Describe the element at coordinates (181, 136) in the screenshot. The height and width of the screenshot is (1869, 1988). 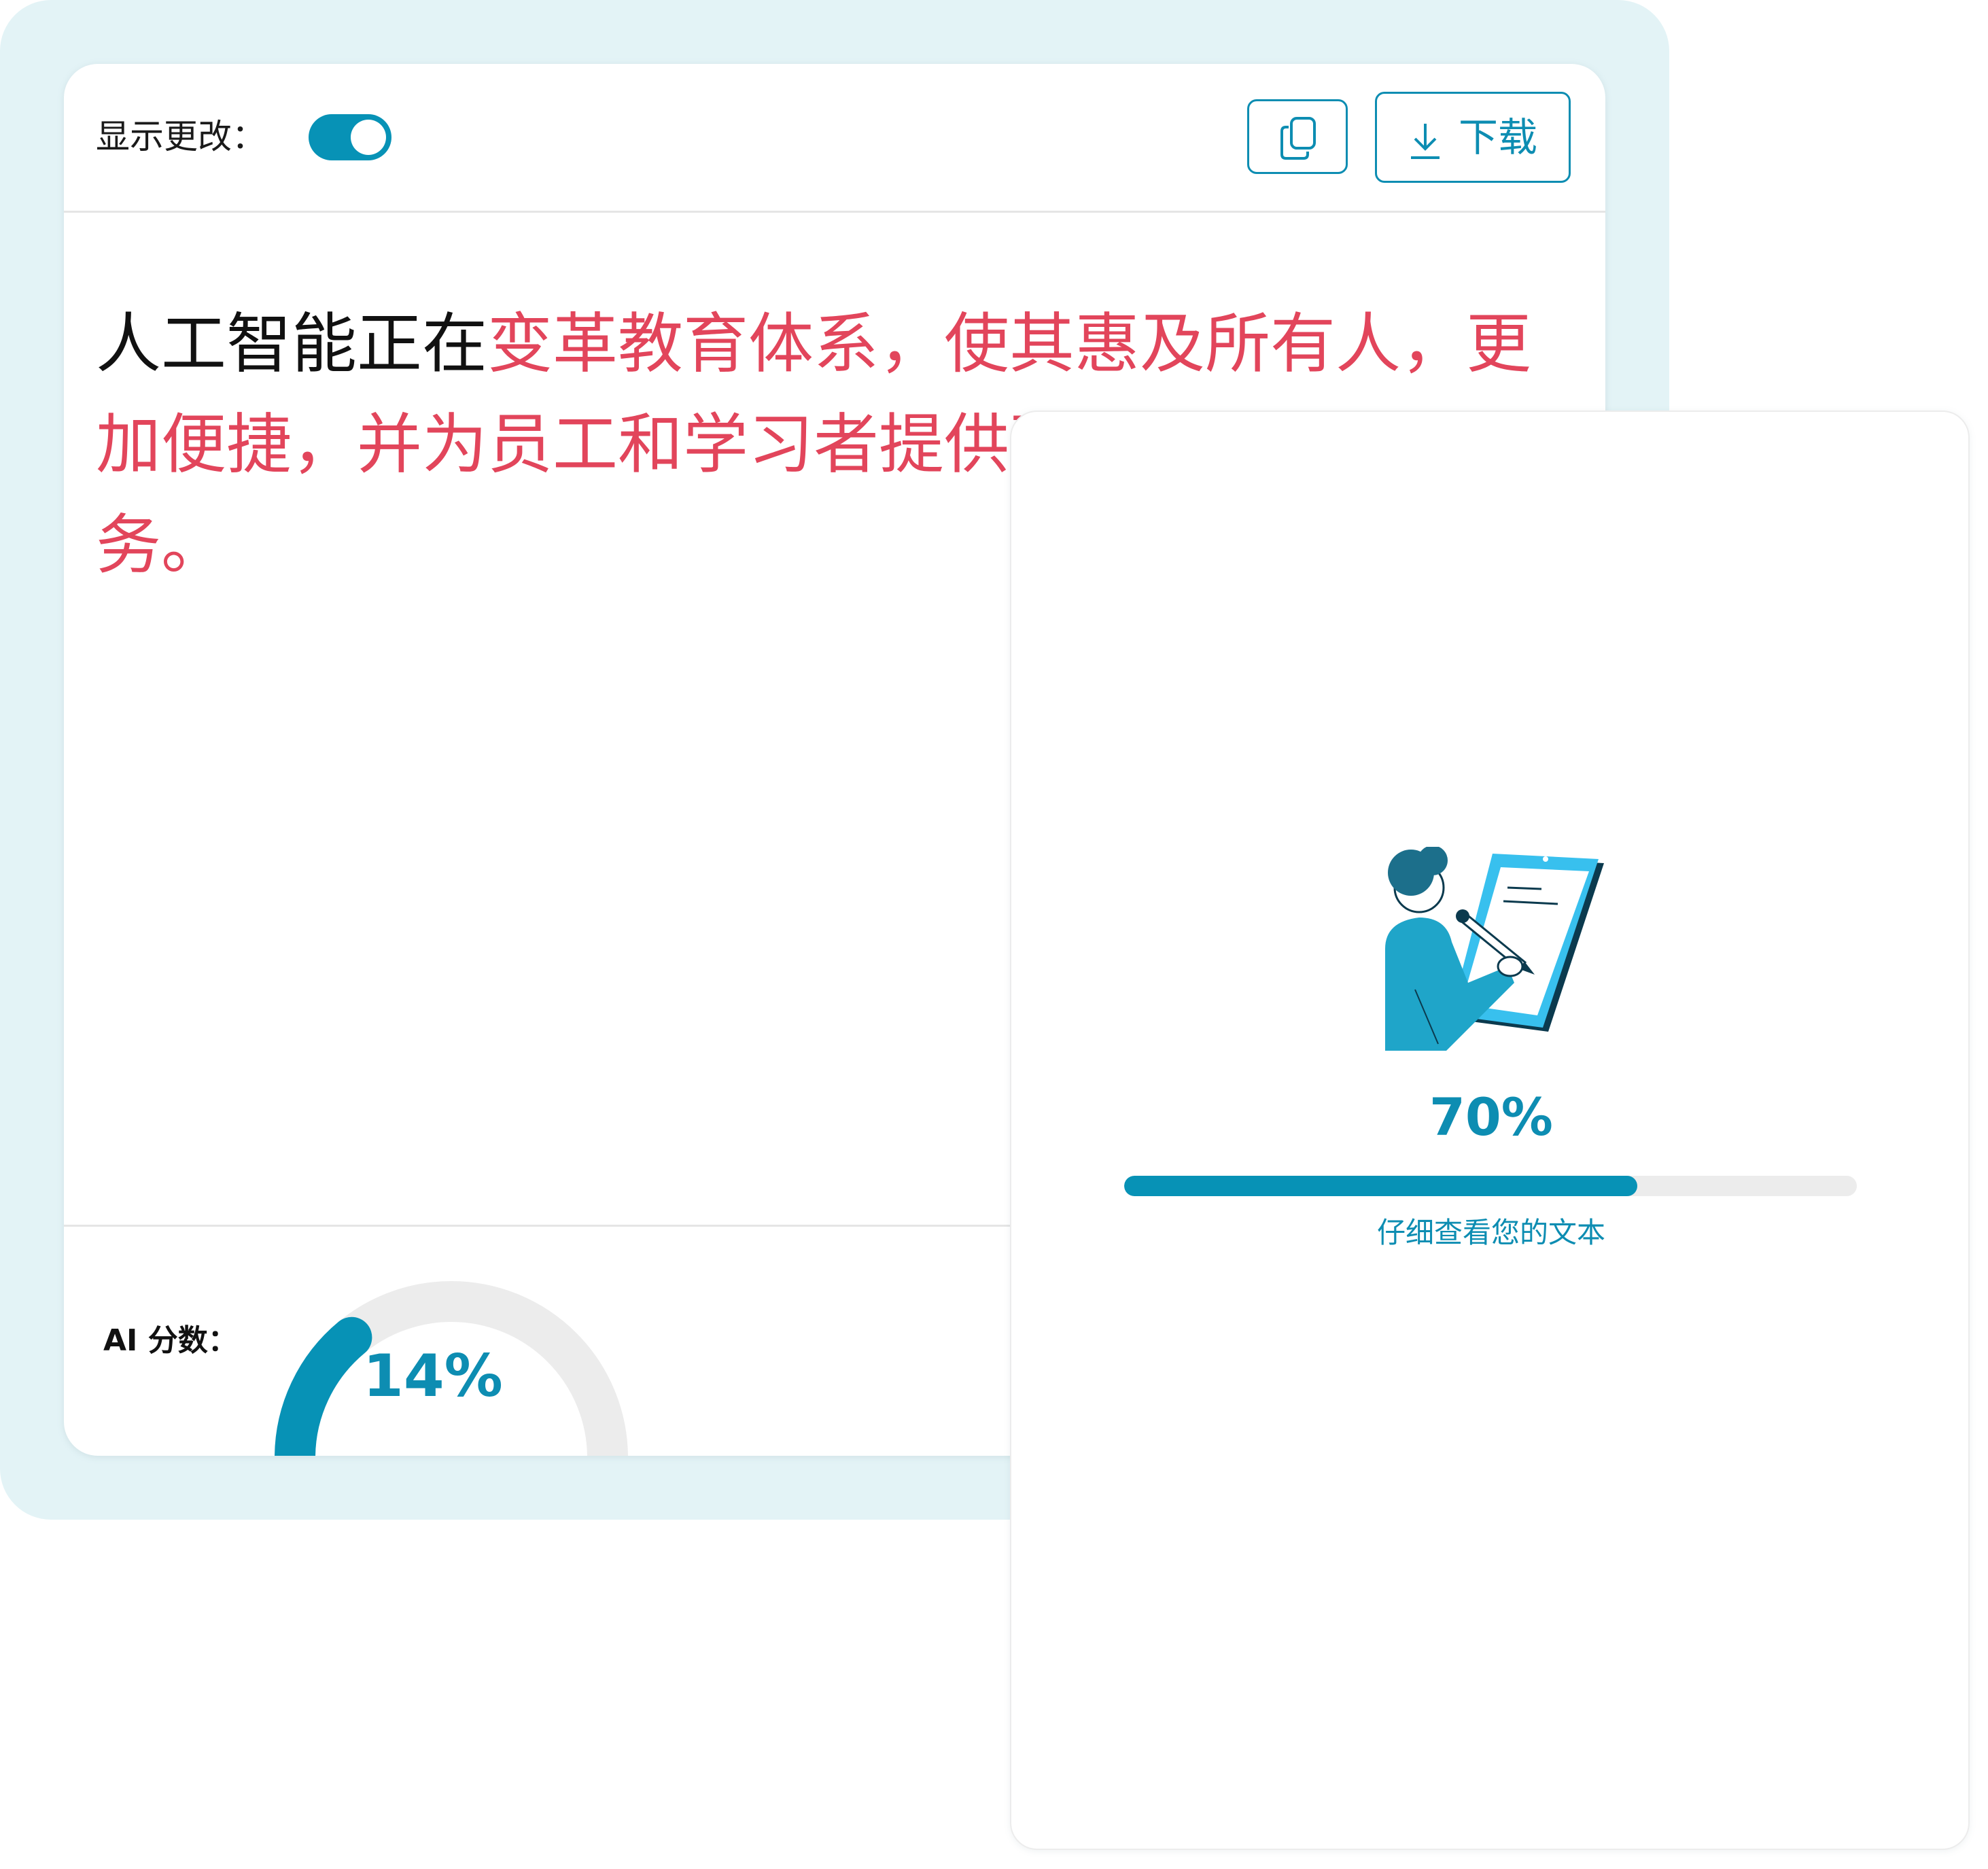
I see `show-changes-label: 显示更改：` at that location.